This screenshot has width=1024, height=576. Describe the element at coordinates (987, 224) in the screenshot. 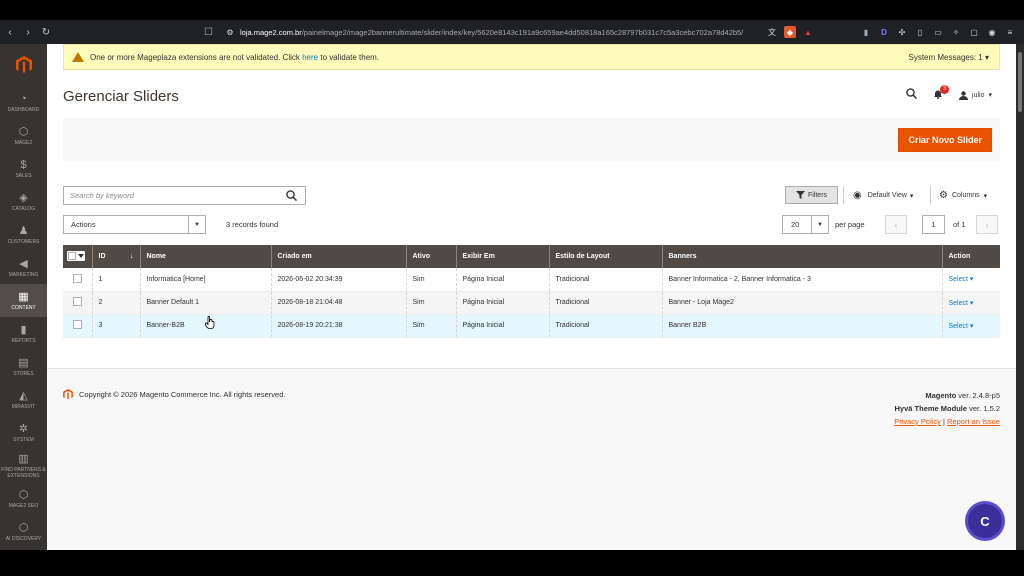

I see `next-page-button: ›` at that location.